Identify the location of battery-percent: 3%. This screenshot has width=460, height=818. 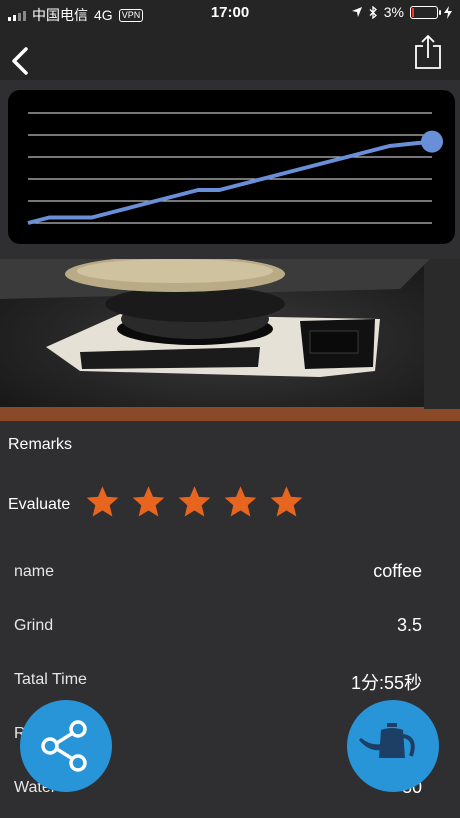
(393, 12).